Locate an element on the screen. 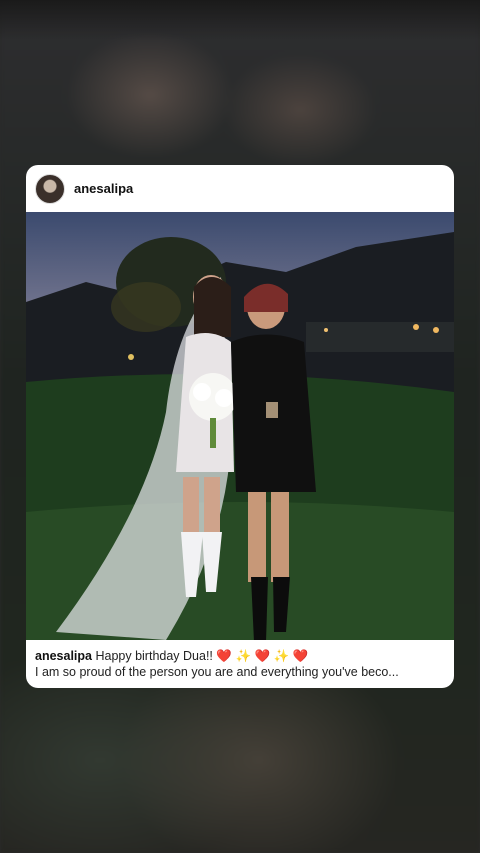 This screenshot has width=480, height=853. post-username: anesalipa is located at coordinates (103, 188).